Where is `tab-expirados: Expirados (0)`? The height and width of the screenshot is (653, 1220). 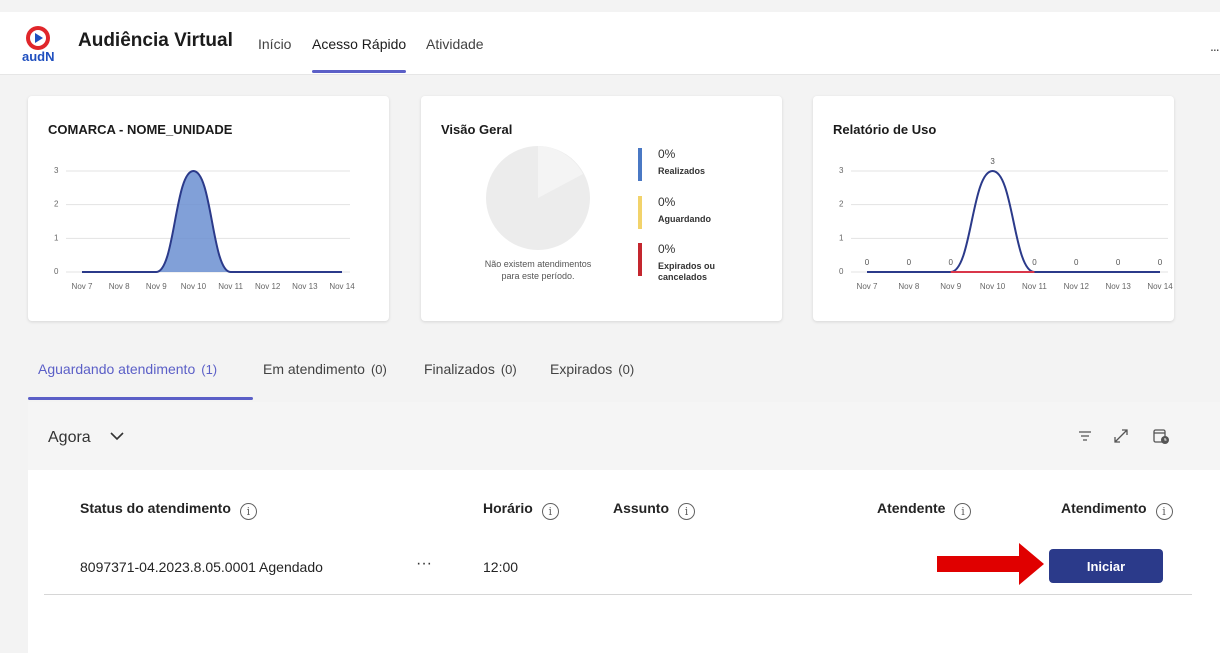
tab-expirados: Expirados (0) is located at coordinates (592, 369).